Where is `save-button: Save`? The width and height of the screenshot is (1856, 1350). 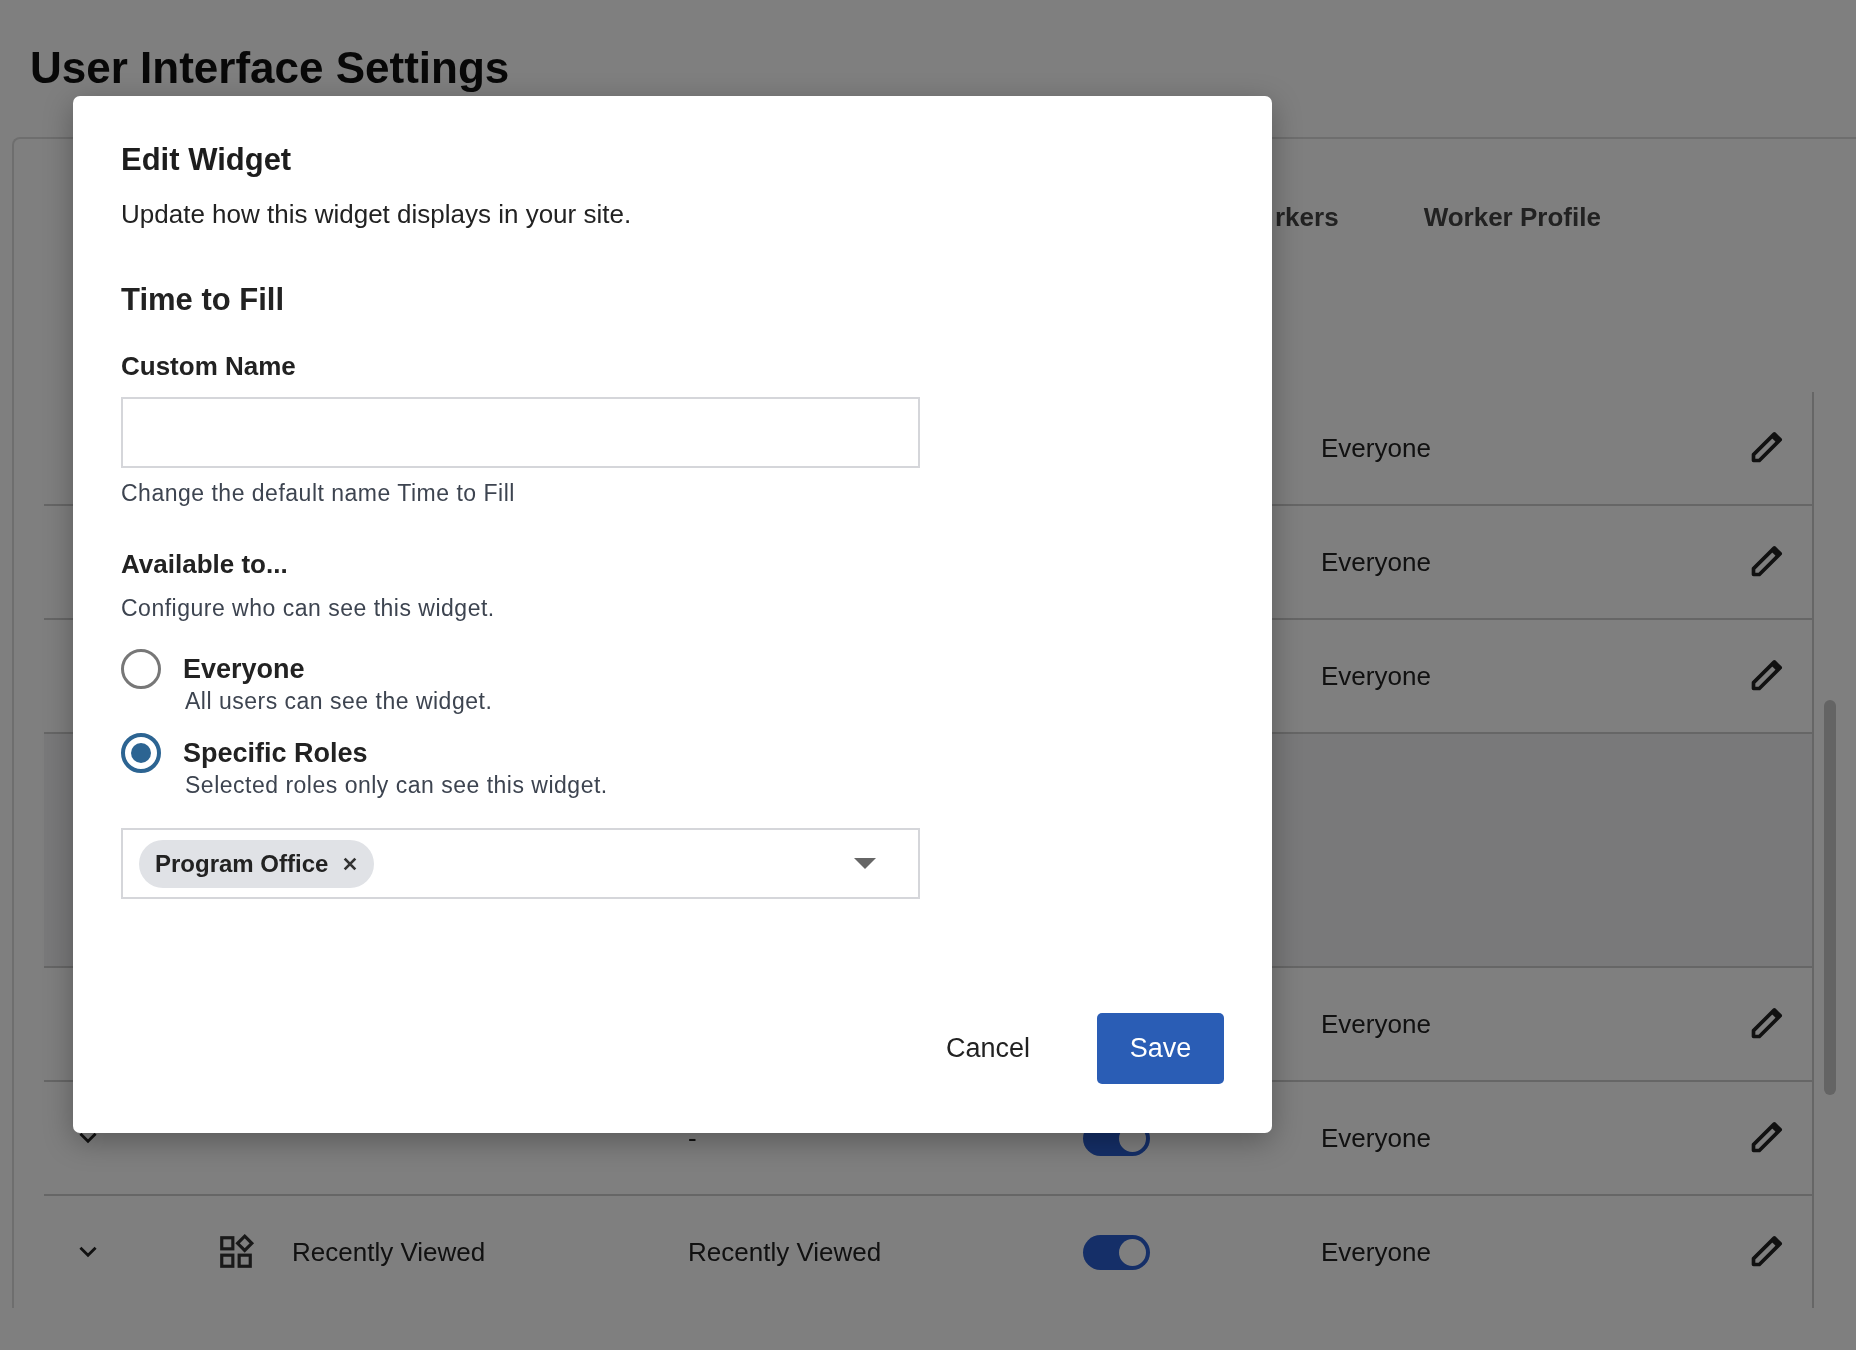 save-button: Save is located at coordinates (1160, 1048).